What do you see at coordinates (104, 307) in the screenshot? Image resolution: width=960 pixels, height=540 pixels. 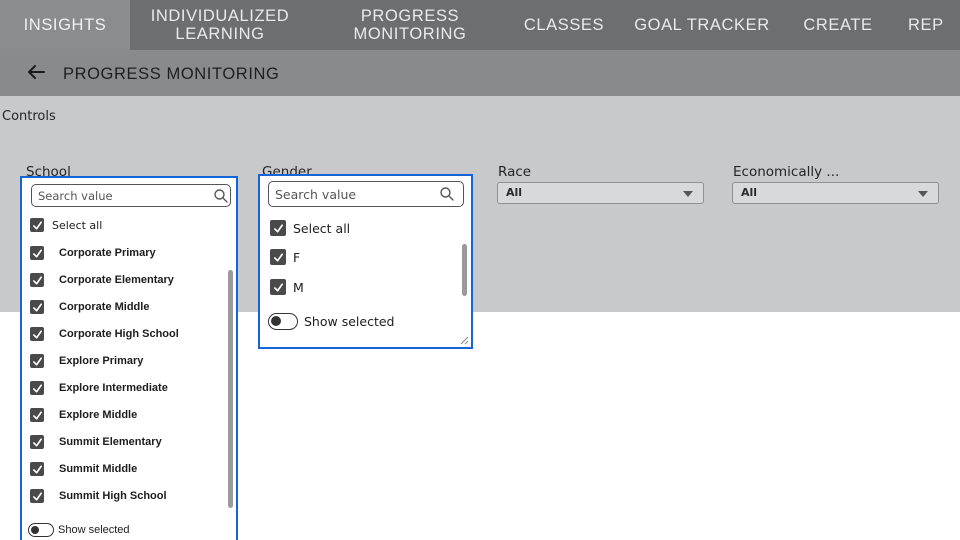 I see `school-option-label: Corporate Middle` at bounding box center [104, 307].